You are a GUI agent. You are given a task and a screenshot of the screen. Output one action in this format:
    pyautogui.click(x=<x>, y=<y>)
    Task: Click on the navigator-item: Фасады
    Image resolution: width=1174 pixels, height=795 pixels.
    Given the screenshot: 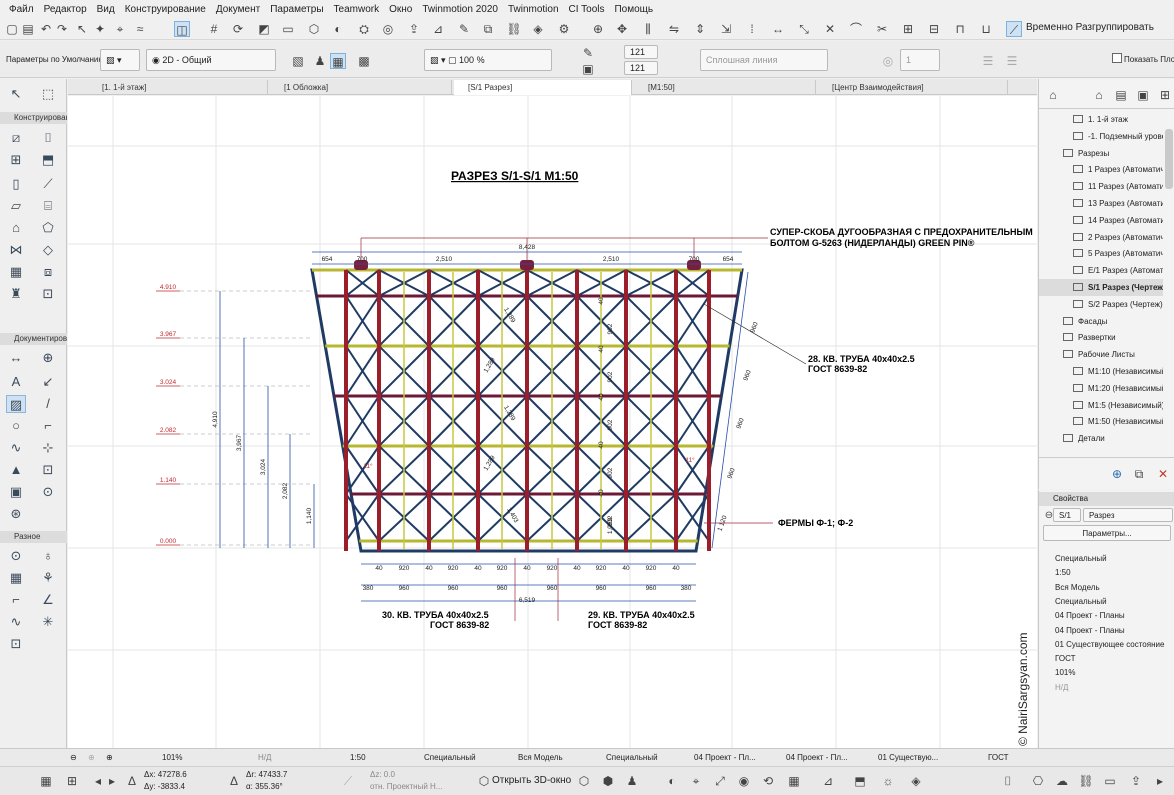 What is the action you would take?
    pyautogui.click(x=1101, y=321)
    